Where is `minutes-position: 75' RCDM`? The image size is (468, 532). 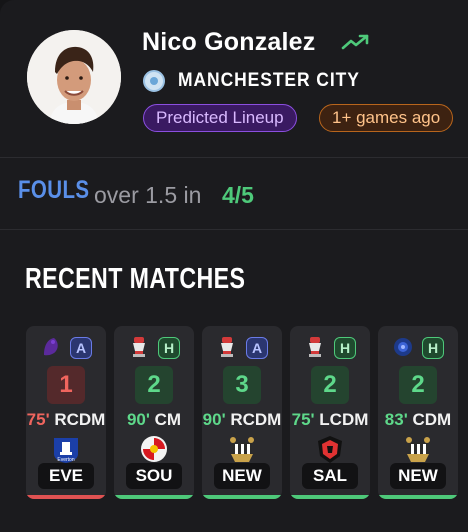
minutes-position: 75' RCDM is located at coordinates (66, 420).